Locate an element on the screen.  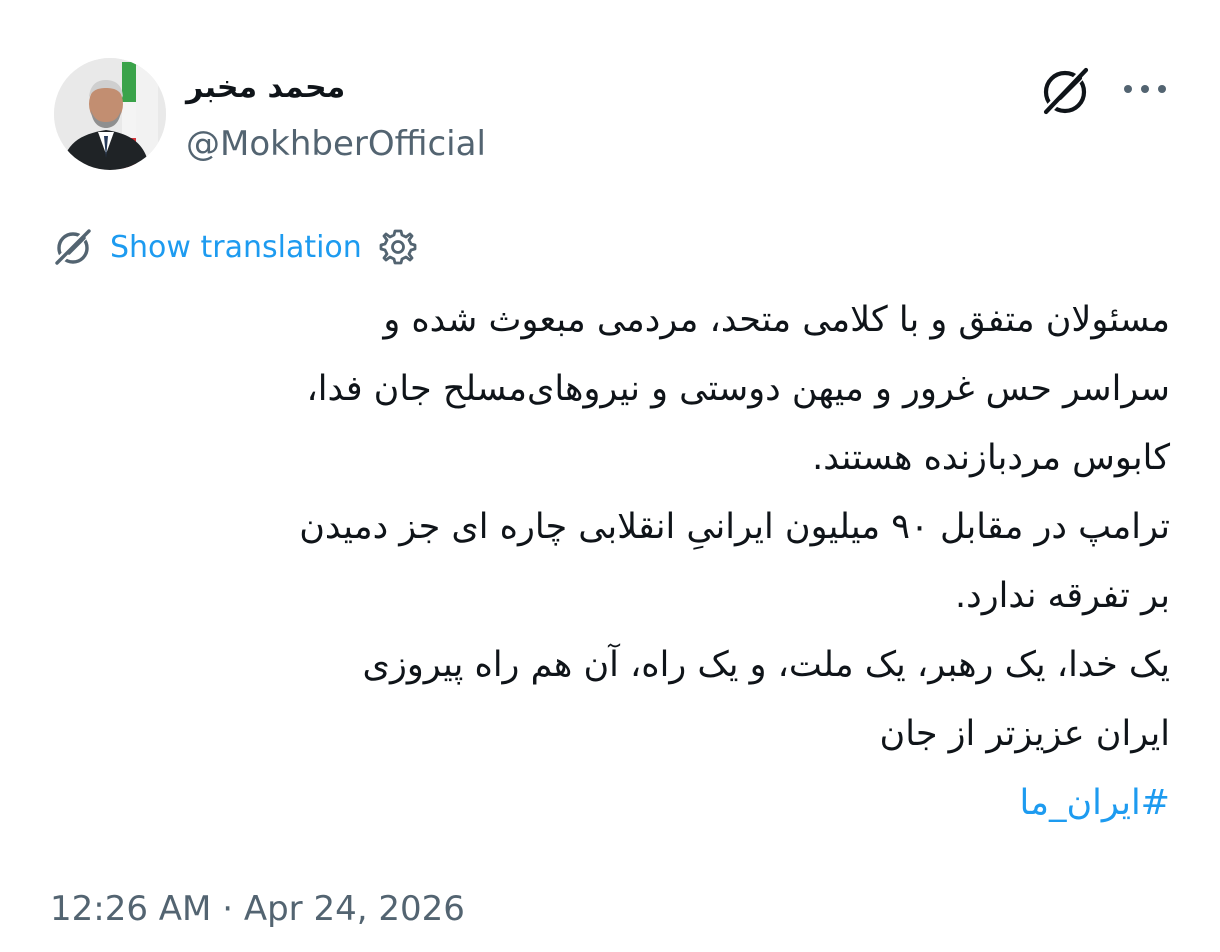
display-name: محمد مخبر is located at coordinates (265, 88).